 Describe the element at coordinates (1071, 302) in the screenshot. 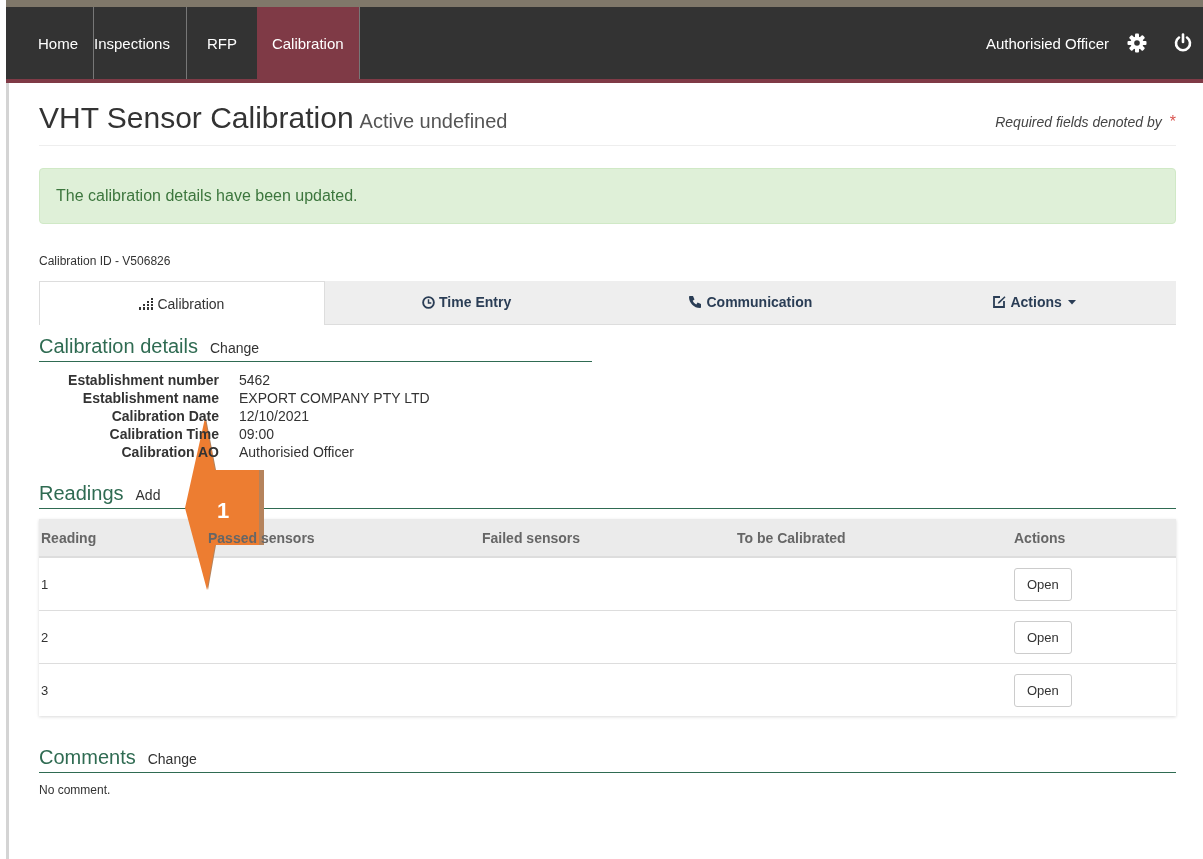

I see `caret-icon` at that location.